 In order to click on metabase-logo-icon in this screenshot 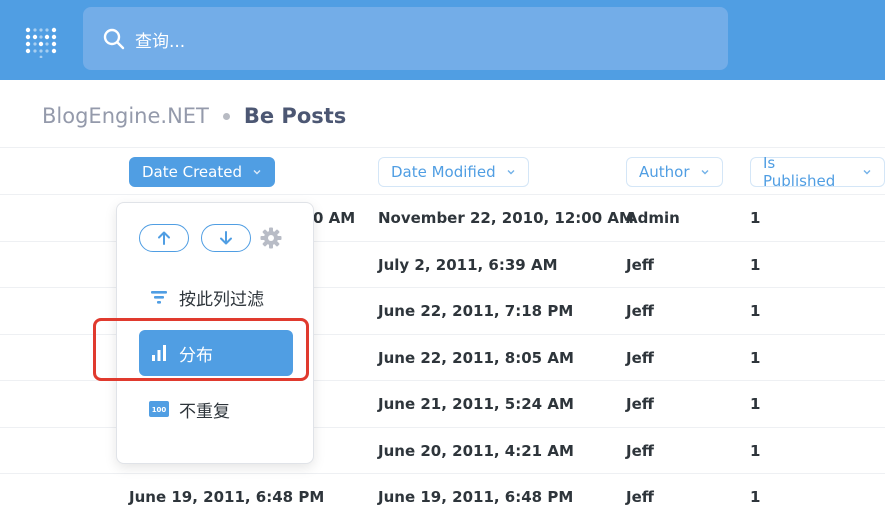, I will do `click(41, 41)`.